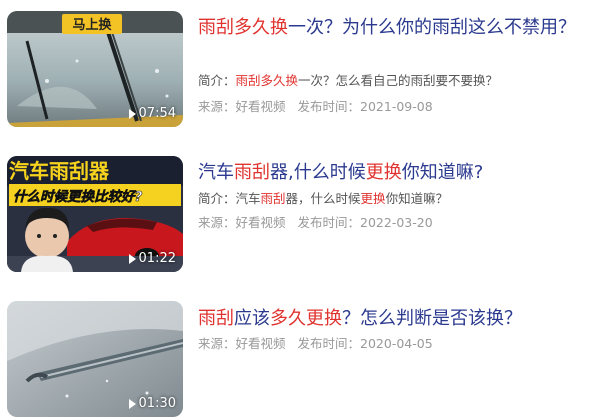 The height and width of the screenshot is (420, 599). What do you see at coordinates (365, 343) in the screenshot?
I see `video-publish-date: 发布时间：2020-04-05` at bounding box center [365, 343].